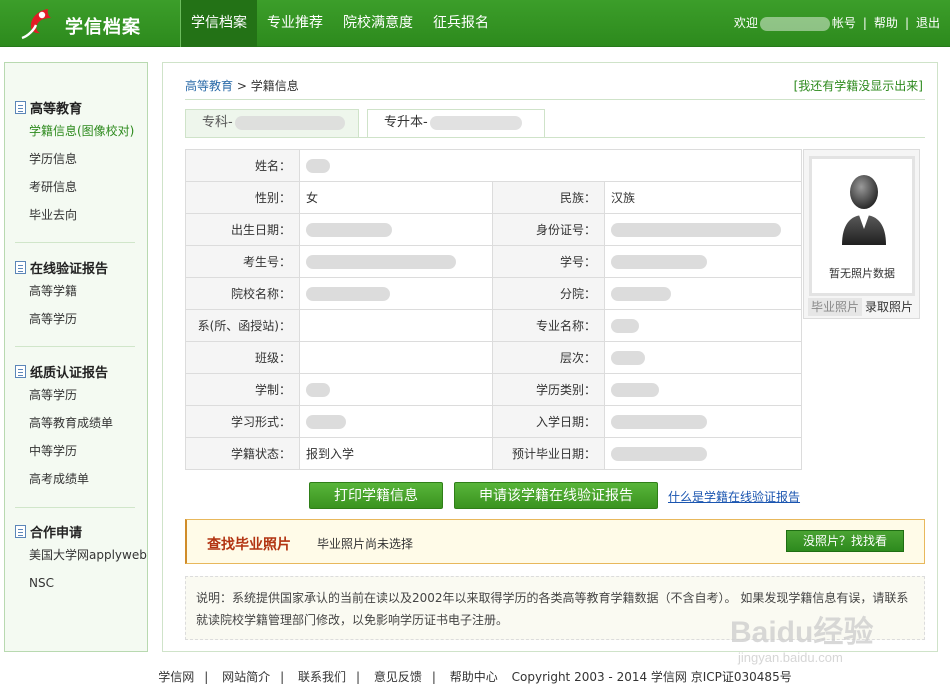 Image resolution: width=950 pixels, height=693 pixels. I want to click on footer-link-about: 网站简介, so click(246, 677).